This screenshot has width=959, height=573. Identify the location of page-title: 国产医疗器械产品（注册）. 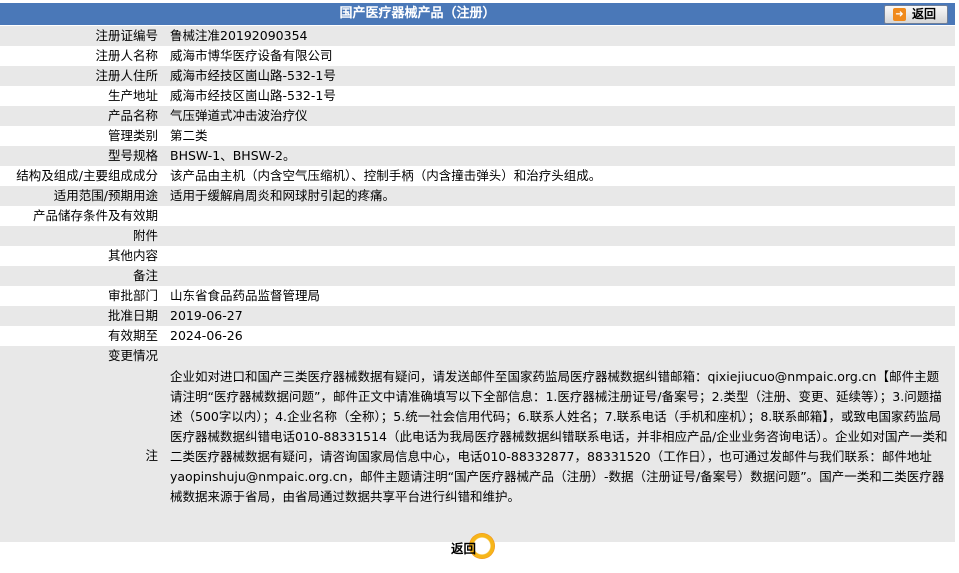
(417, 13).